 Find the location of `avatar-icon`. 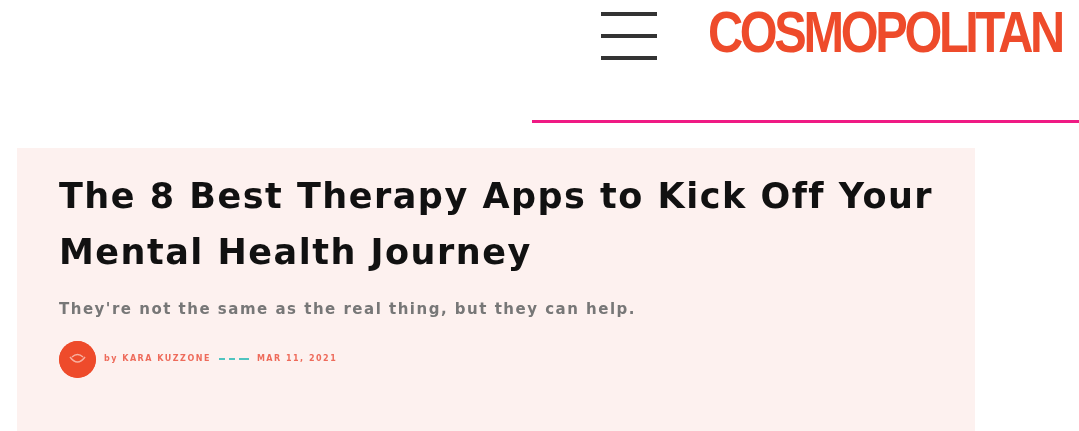

avatar-icon is located at coordinates (77, 359).